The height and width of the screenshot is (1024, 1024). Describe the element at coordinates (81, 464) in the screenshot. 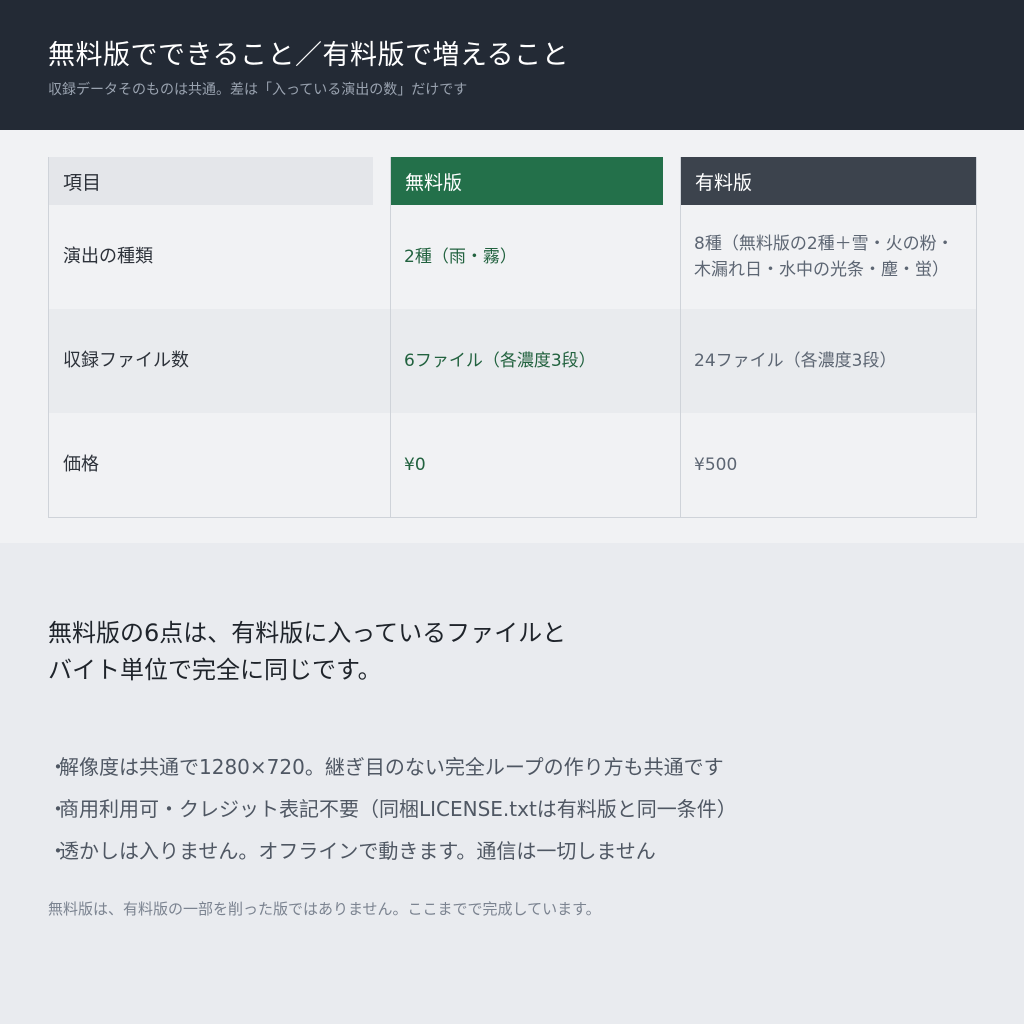

I see `row-label-price: 価格` at that location.